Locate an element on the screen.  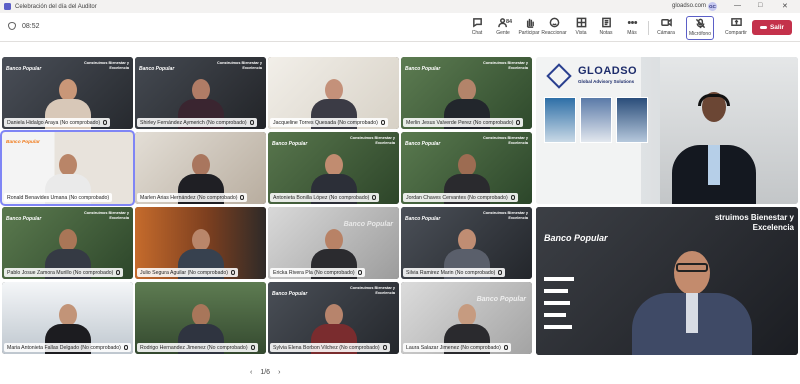
next-page-button: › is located at coordinates (279, 372).